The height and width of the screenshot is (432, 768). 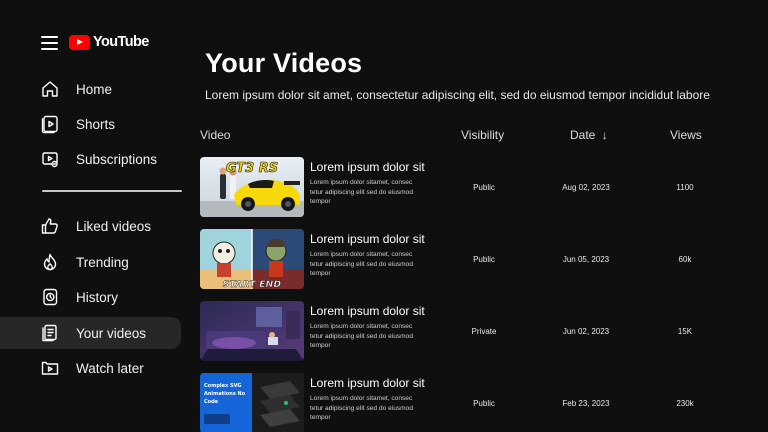 What do you see at coordinates (50, 333) in the screenshot?
I see `your-videos-icon` at bounding box center [50, 333].